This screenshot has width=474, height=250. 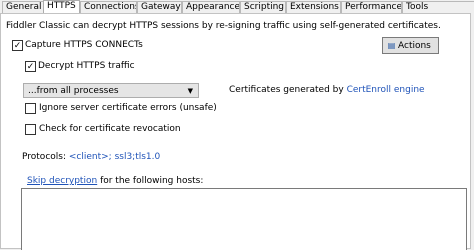 What do you see at coordinates (86, 66) in the screenshot?
I see `decrypt-traffic-label: Decrypt HTTPS traffic` at bounding box center [86, 66].